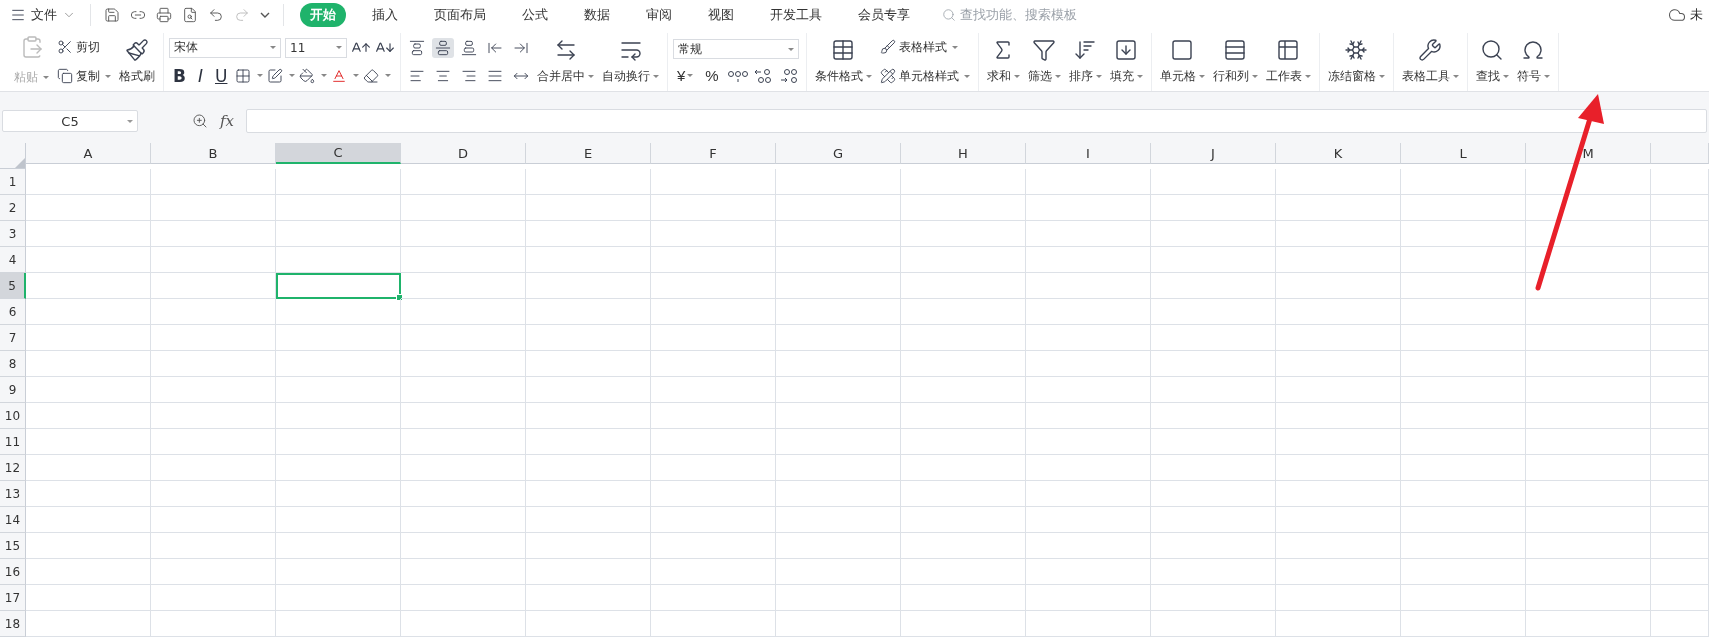  I want to click on row-header: 16, so click(13, 572).